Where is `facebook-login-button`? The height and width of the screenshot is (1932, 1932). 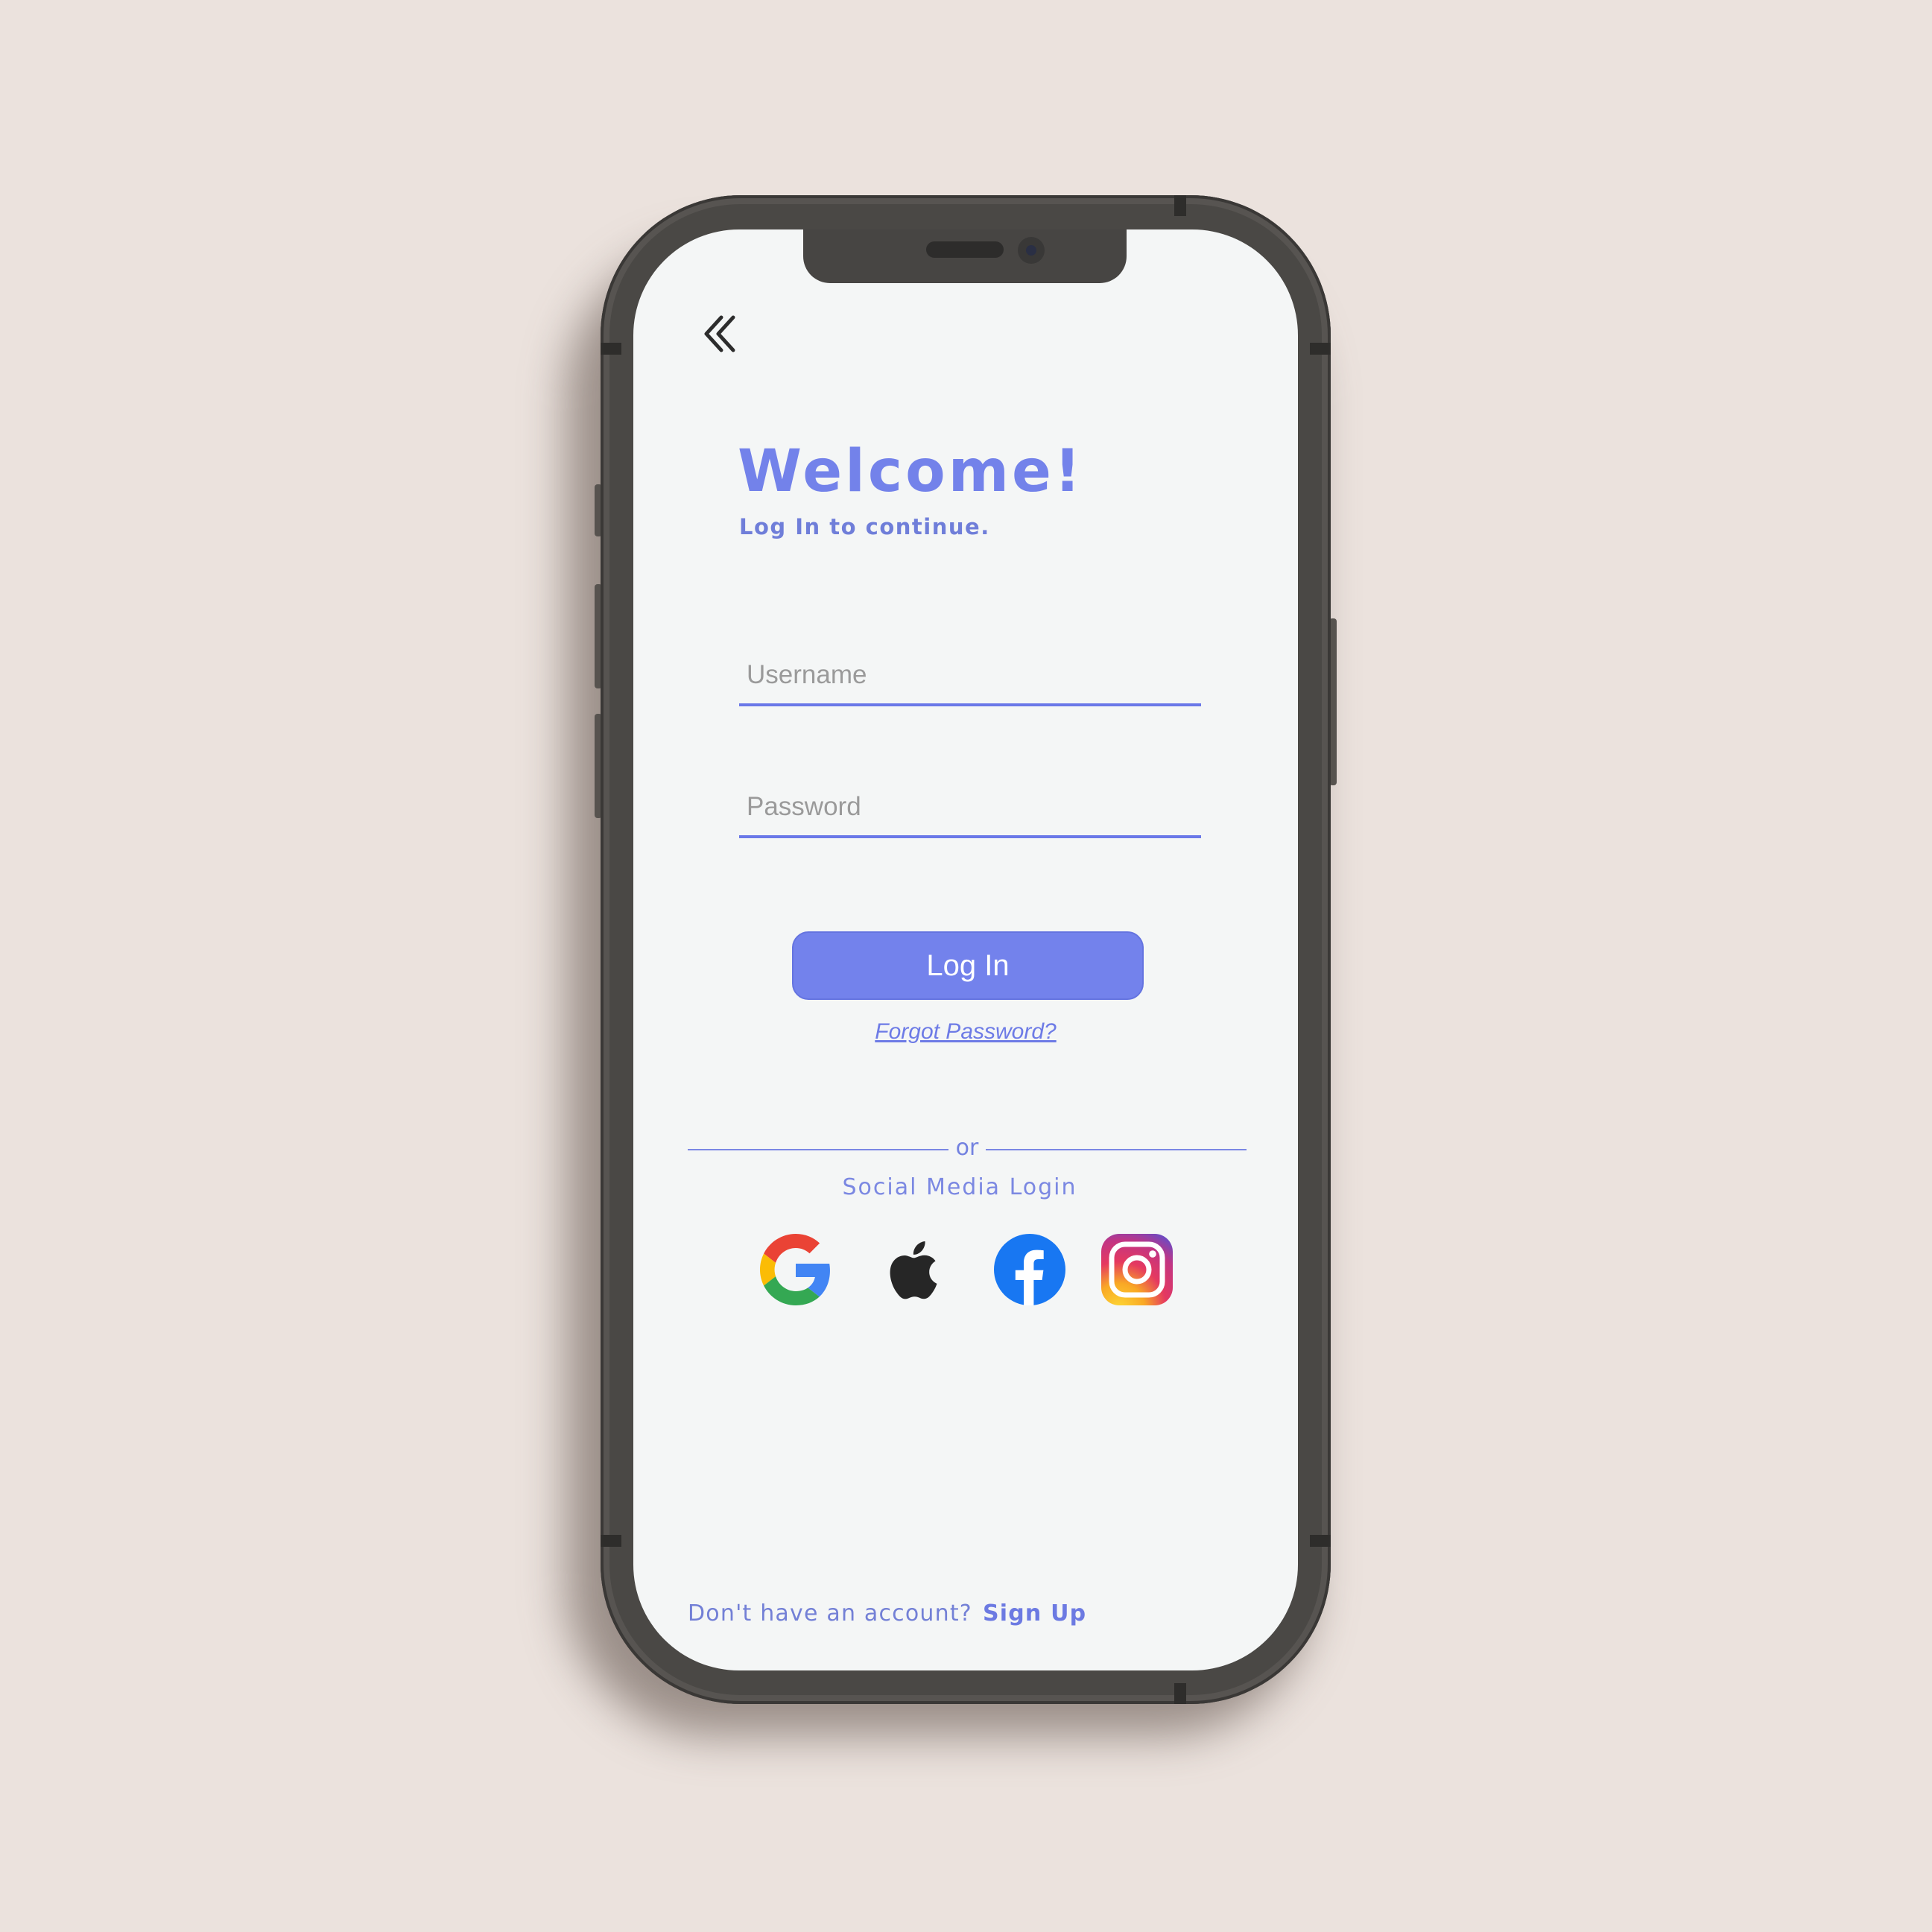 facebook-login-button is located at coordinates (1029, 1269).